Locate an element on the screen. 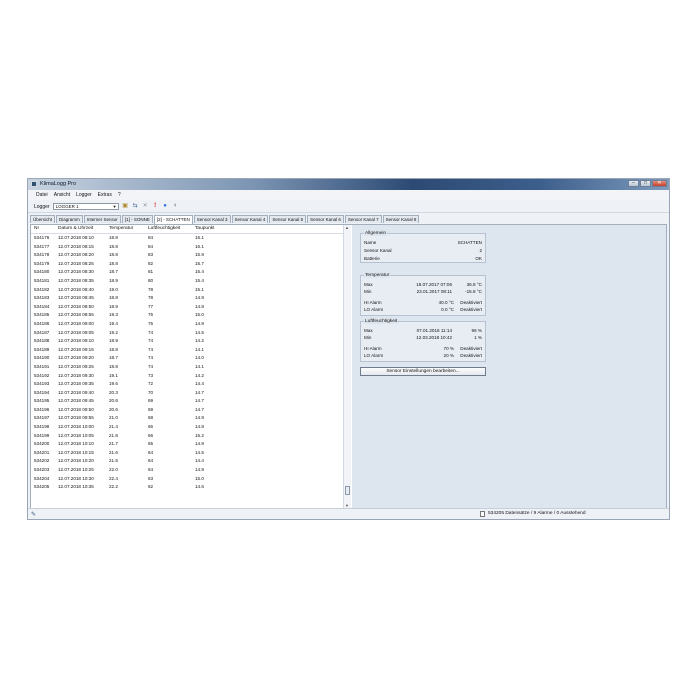 Image resolution: width=700 pixels, height=700 pixels. thermometer-icon: ♀ is located at coordinates (175, 206).